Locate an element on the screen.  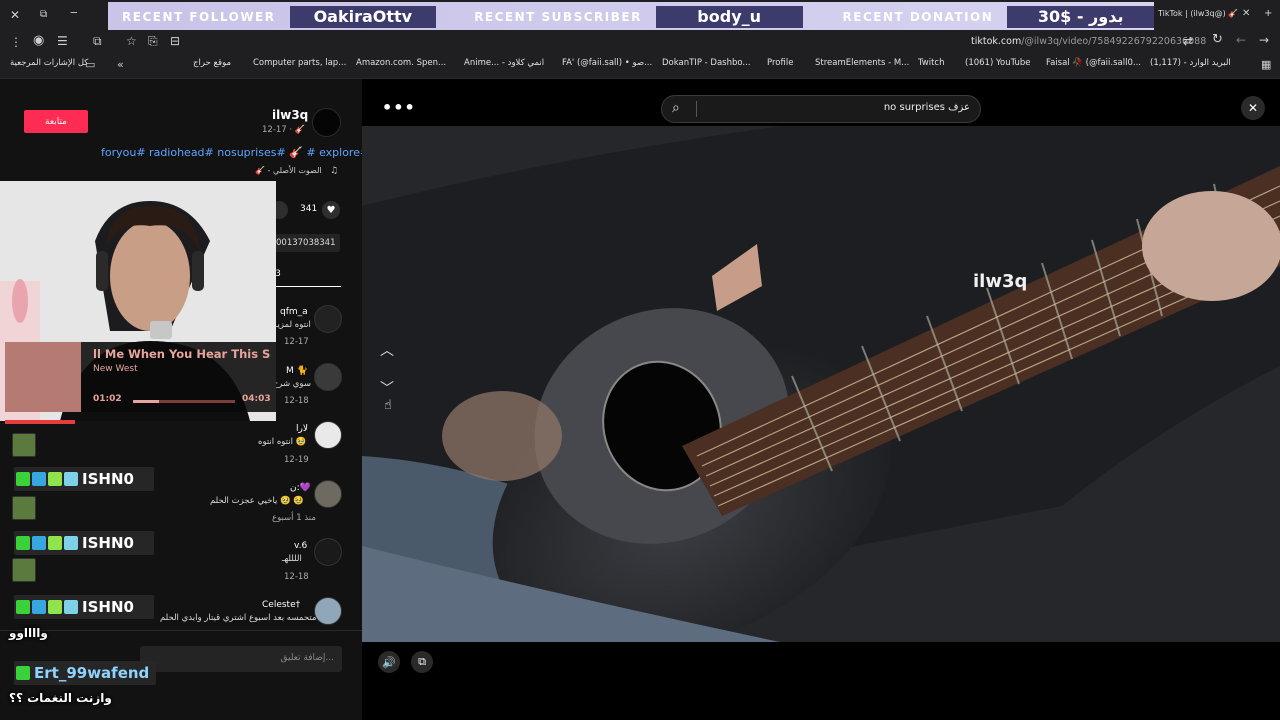
back-icon: → is located at coordinates (1264, 40).